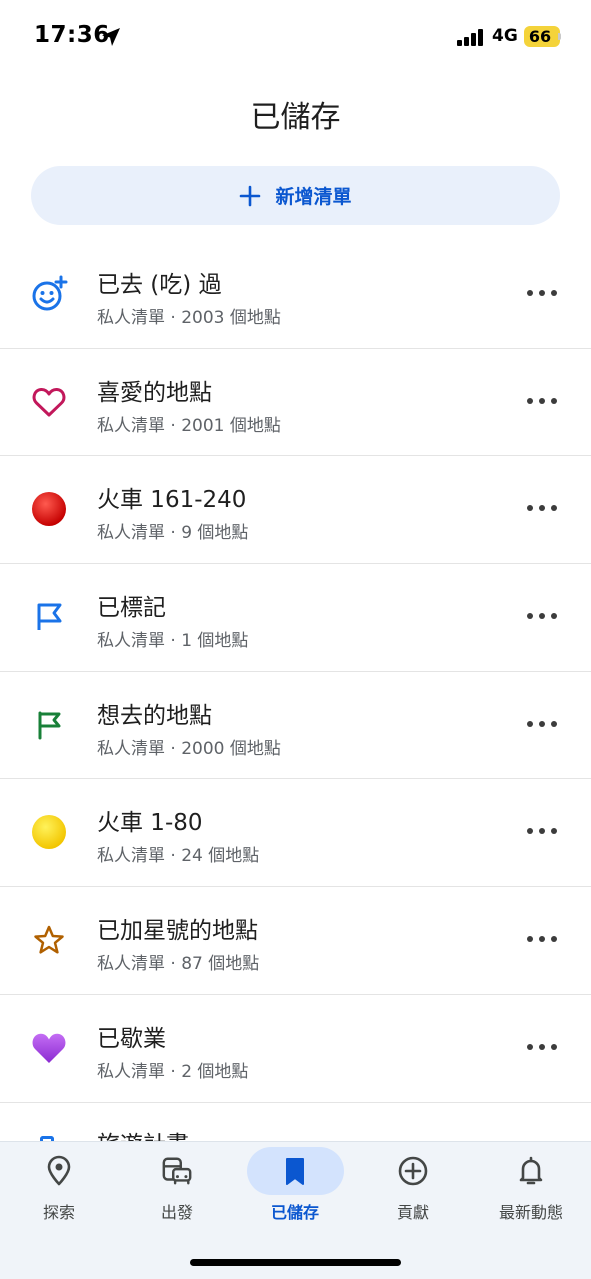 The height and width of the screenshot is (1279, 591). What do you see at coordinates (49, 617) in the screenshot?
I see `flag-outline-icon` at bounding box center [49, 617].